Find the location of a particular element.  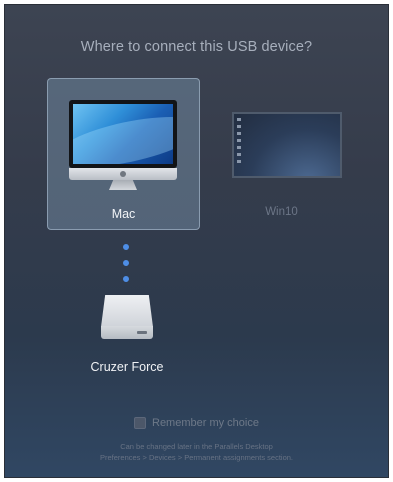

target-mac-option: Mac is located at coordinates (123, 154).